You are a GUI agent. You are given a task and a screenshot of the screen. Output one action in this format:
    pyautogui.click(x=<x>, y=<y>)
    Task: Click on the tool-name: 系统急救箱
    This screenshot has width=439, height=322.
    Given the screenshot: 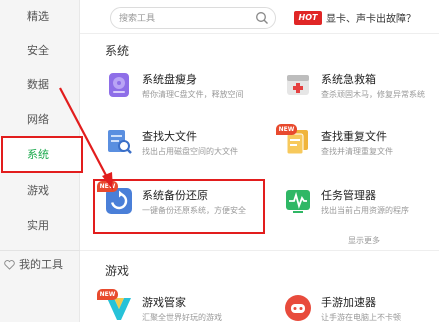 What is the action you would take?
    pyautogui.click(x=348, y=79)
    